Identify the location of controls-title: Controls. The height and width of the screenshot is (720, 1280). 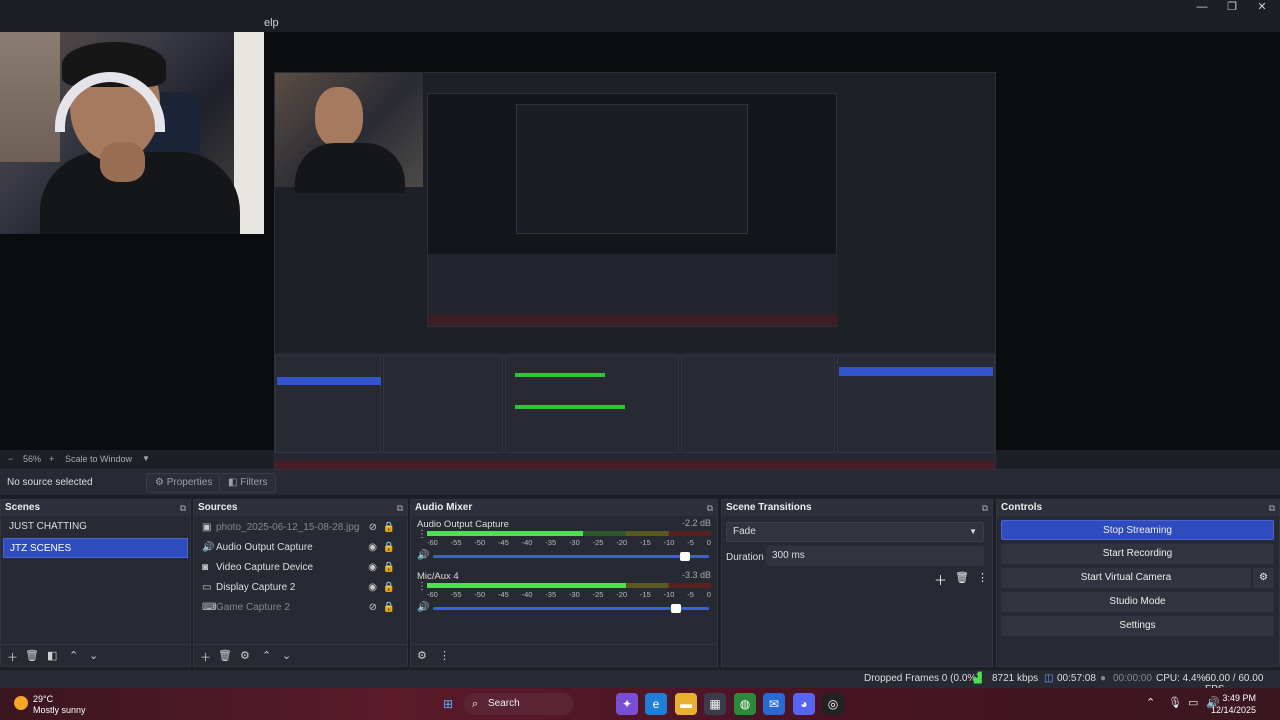
(1022, 507).